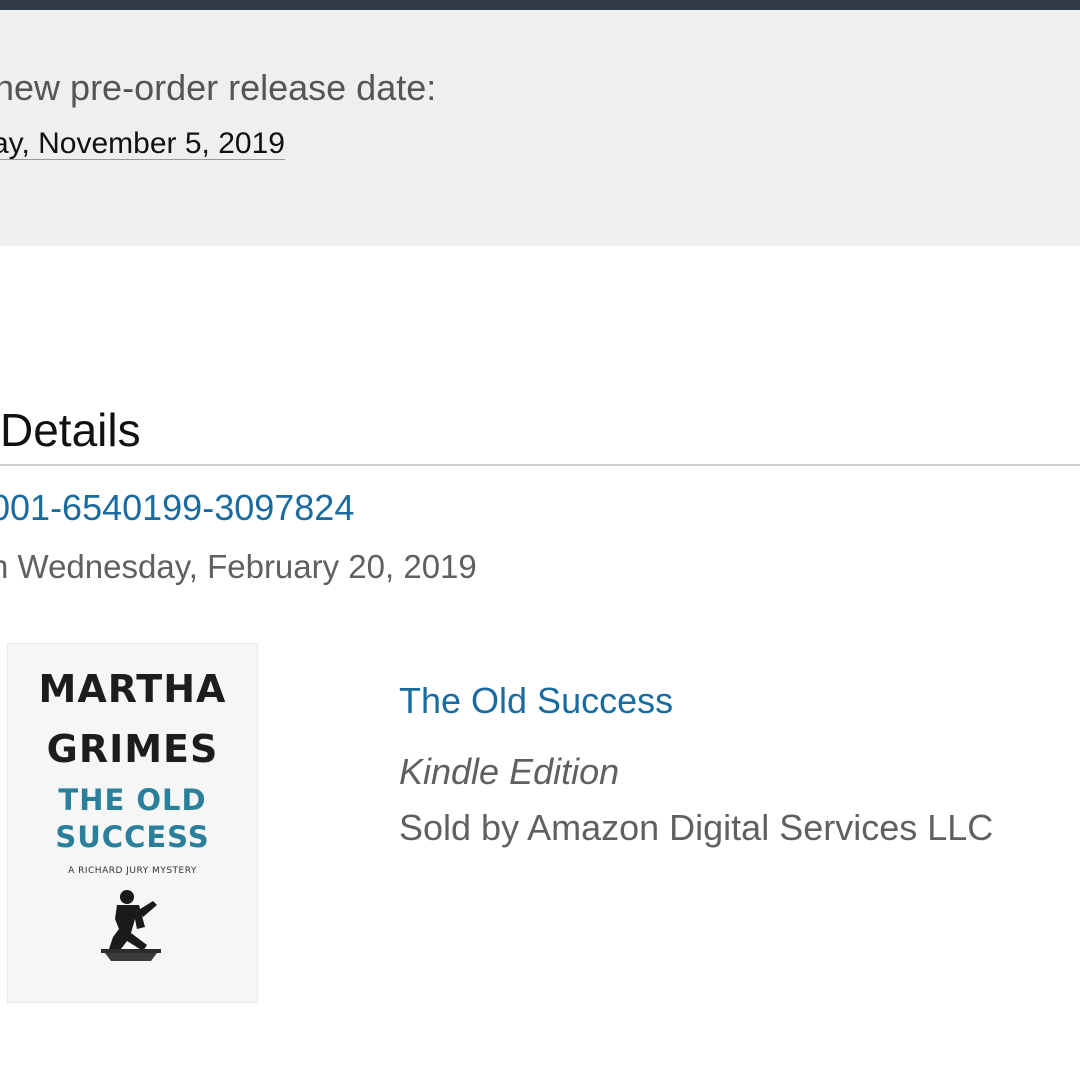 This screenshot has height=1080, width=1080. I want to click on product-seller: Sold by Amazon Digital Services LLC, so click(696, 827).